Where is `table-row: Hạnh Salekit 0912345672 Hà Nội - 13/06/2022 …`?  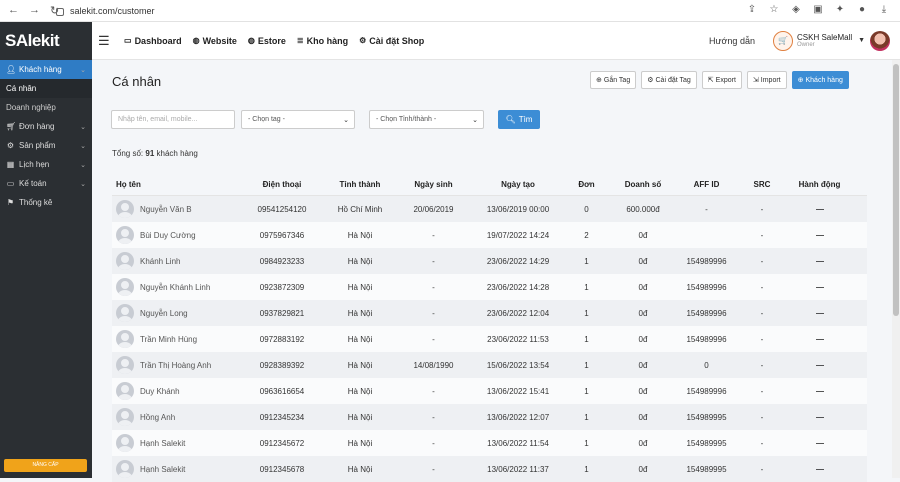
table-row: Hạnh Salekit 0912345672 Hà Nội - 13/06/2022 … is located at coordinates (489, 443).